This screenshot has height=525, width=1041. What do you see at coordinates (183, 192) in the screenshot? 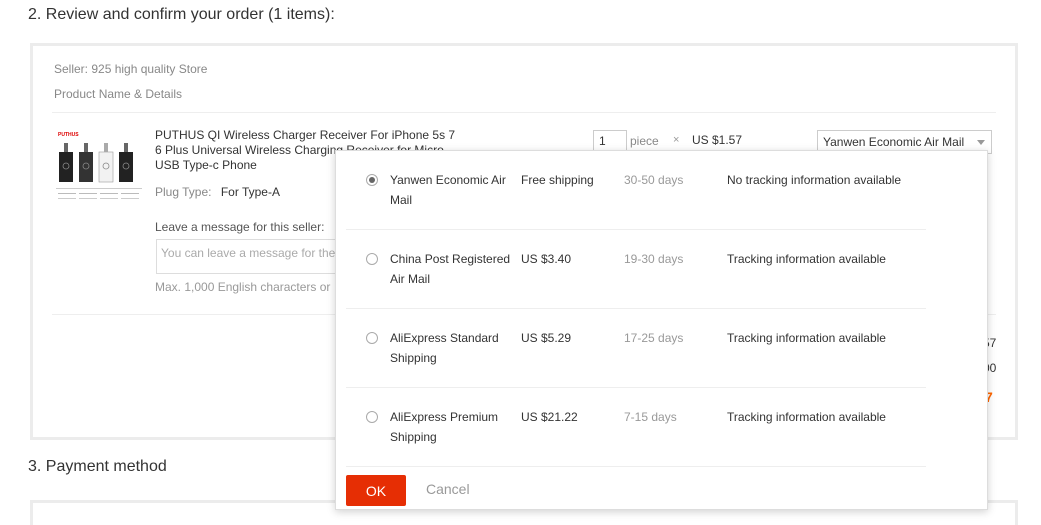
I see `plug-type-label: Plug Type:` at bounding box center [183, 192].